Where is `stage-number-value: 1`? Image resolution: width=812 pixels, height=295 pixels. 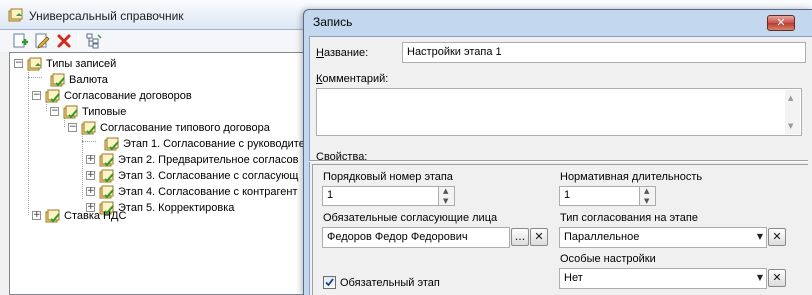
stage-number-value: 1 is located at coordinates (330, 195).